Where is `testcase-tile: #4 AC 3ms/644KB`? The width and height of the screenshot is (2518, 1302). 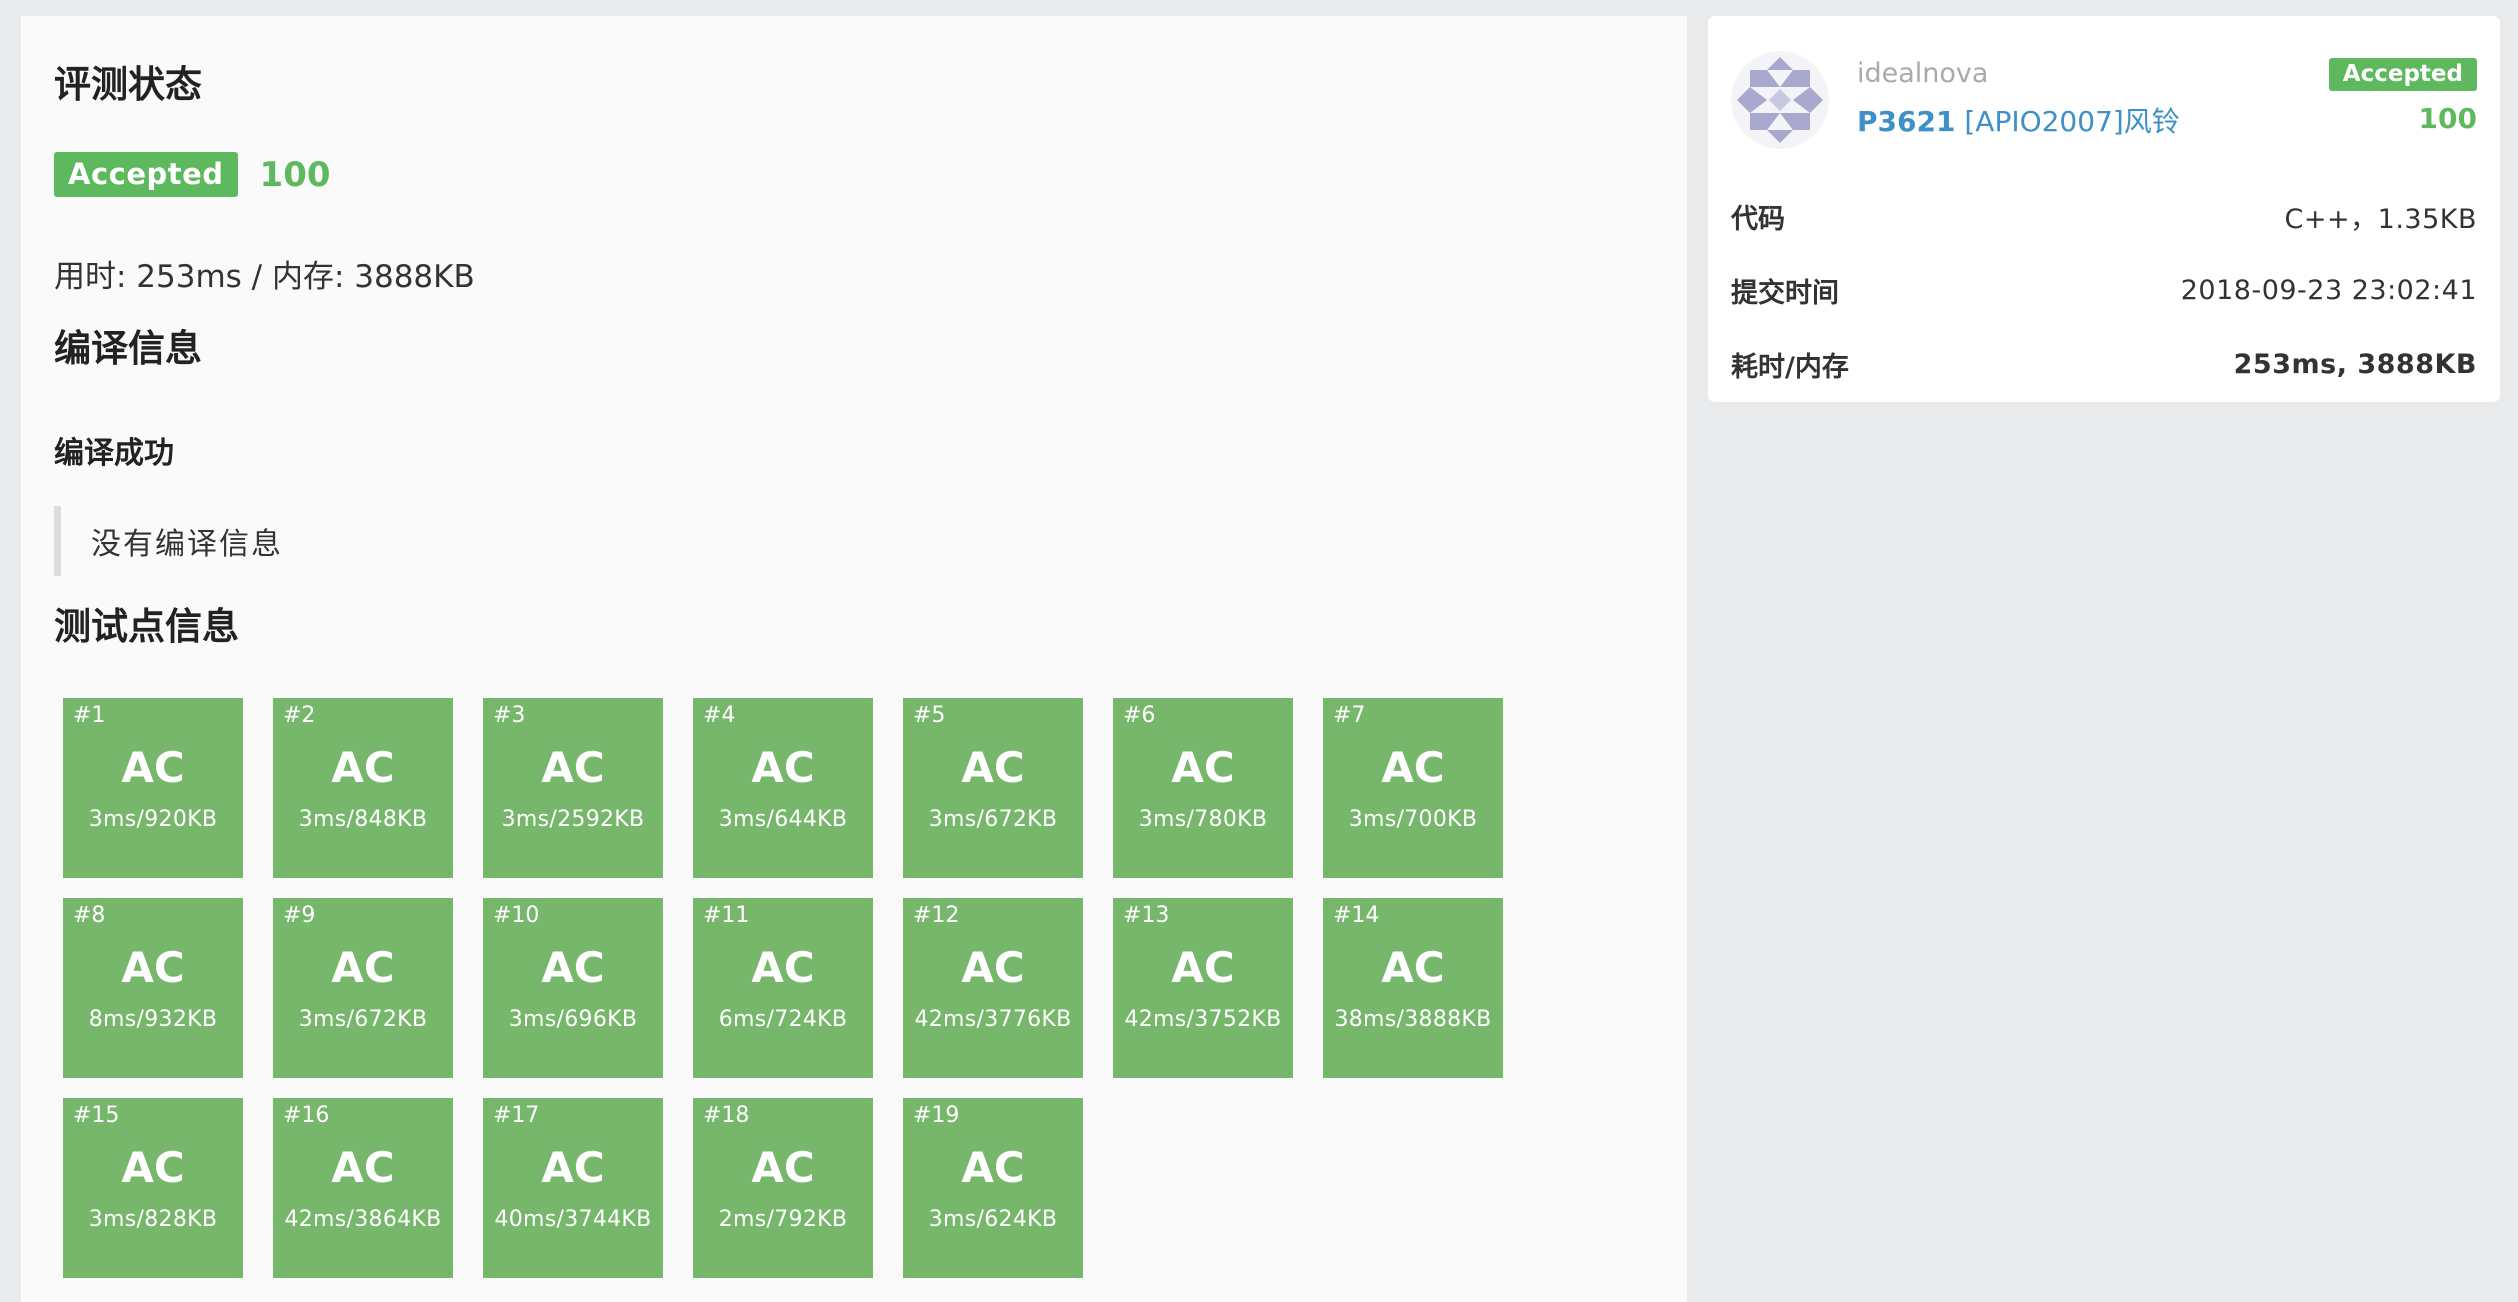
testcase-tile: #4 AC 3ms/644KB is located at coordinates (783, 788).